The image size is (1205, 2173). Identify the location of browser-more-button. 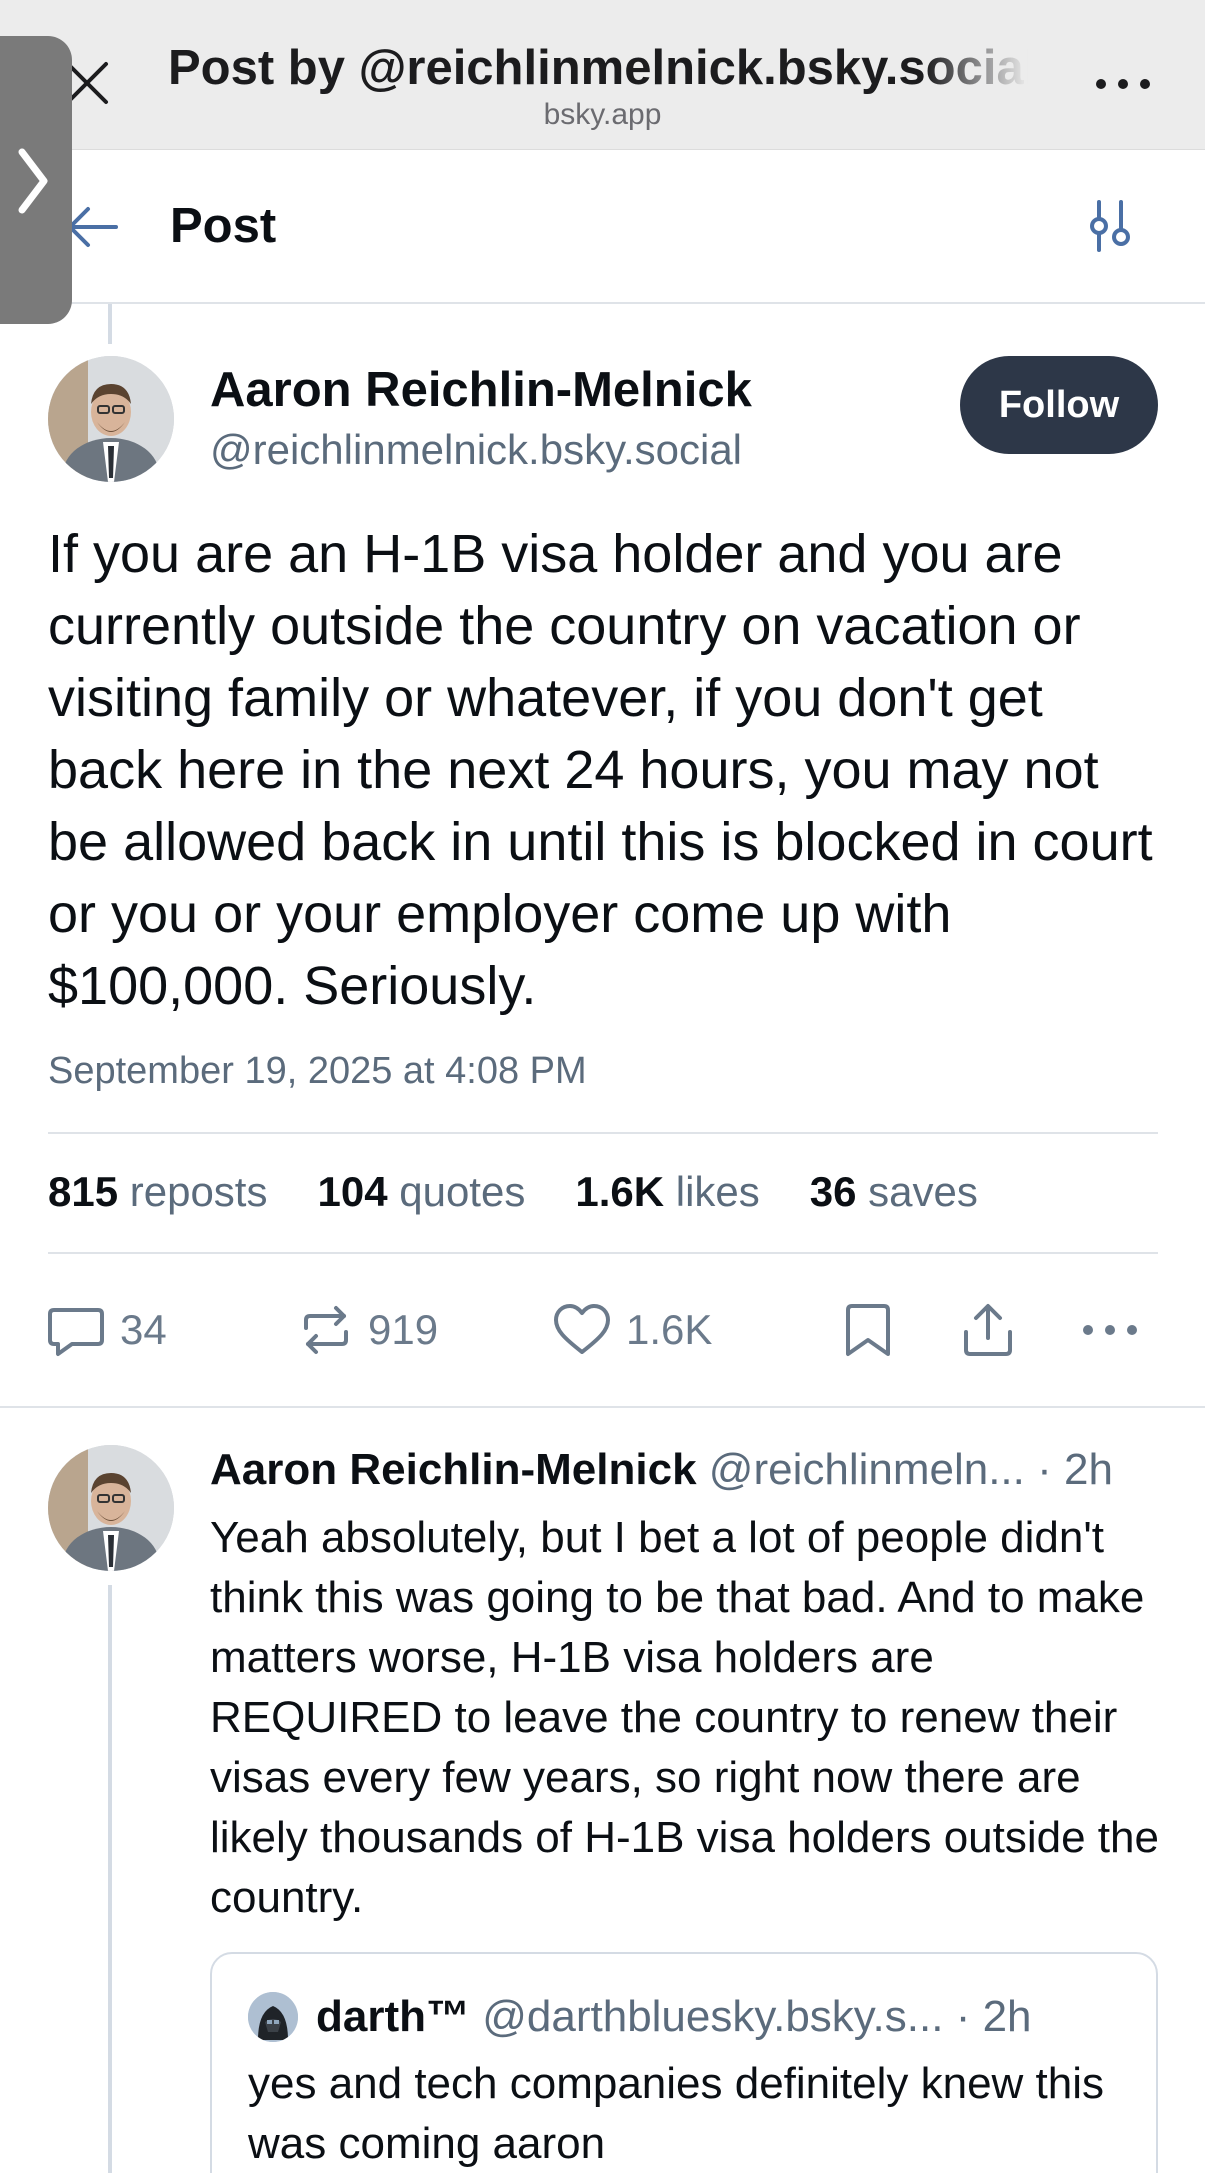
(1123, 82).